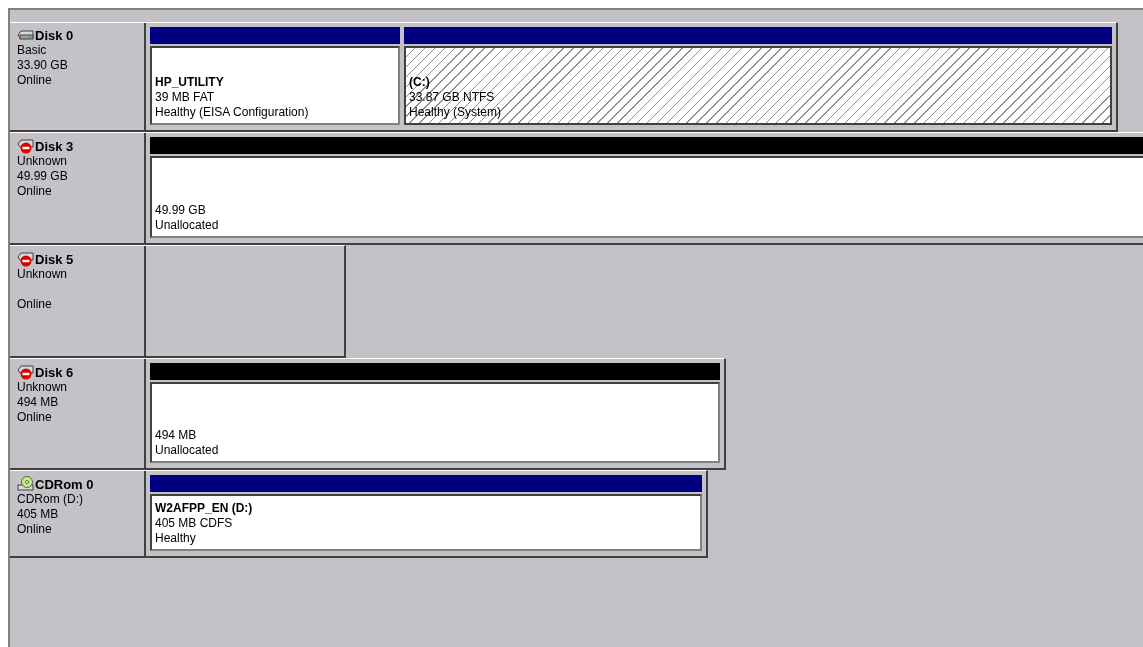  Describe the element at coordinates (435, 422) in the screenshot. I see `partition-box: 494 MB Unallocated` at that location.